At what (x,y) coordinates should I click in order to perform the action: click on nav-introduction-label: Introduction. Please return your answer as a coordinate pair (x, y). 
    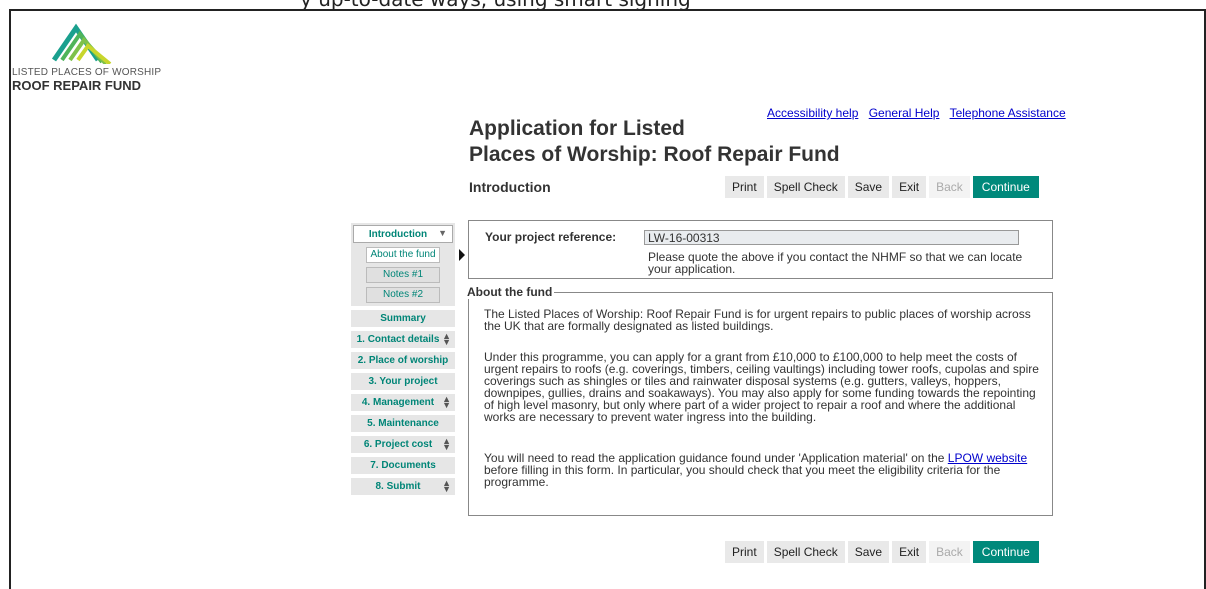
    Looking at the image, I should click on (398, 234).